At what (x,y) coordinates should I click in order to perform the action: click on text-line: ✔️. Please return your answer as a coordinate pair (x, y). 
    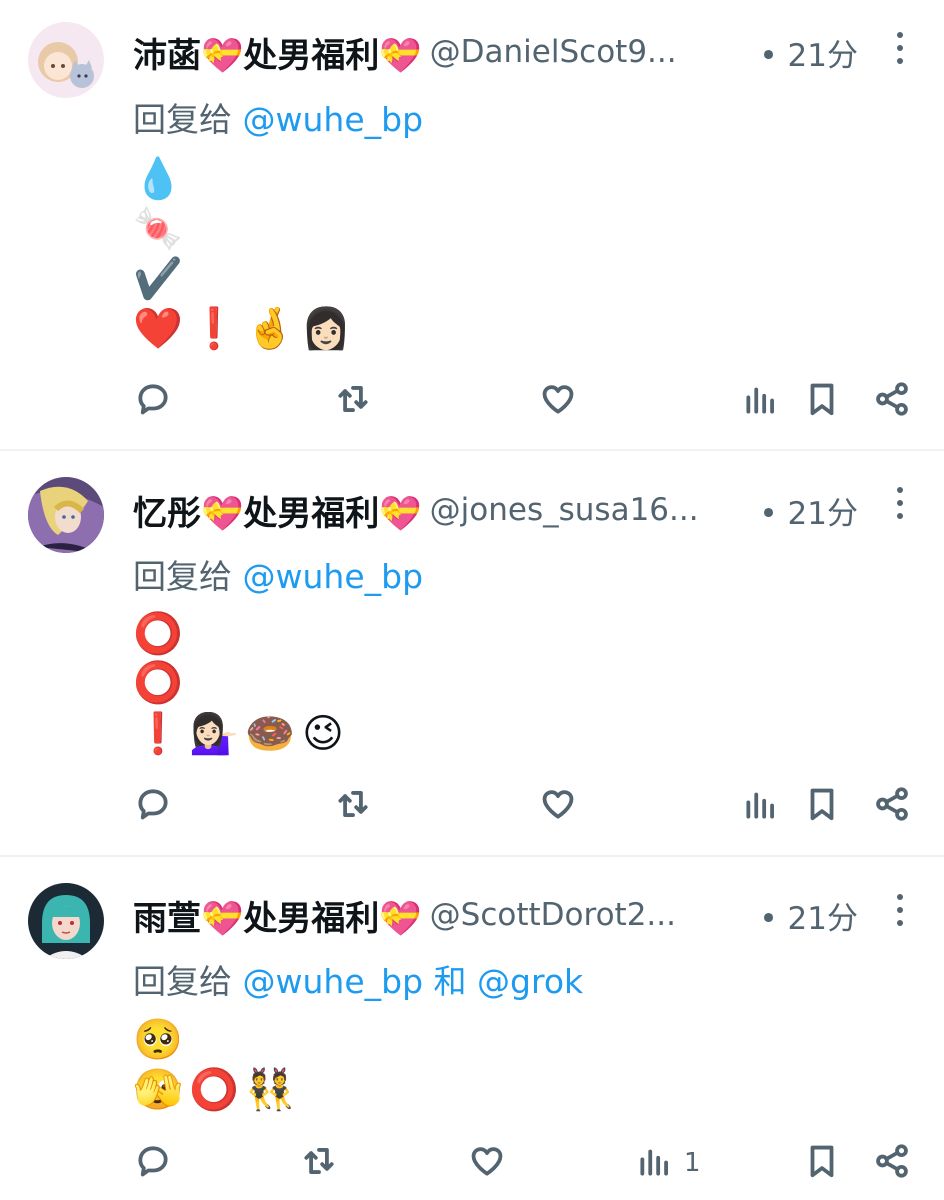
    Looking at the image, I should click on (158, 279).